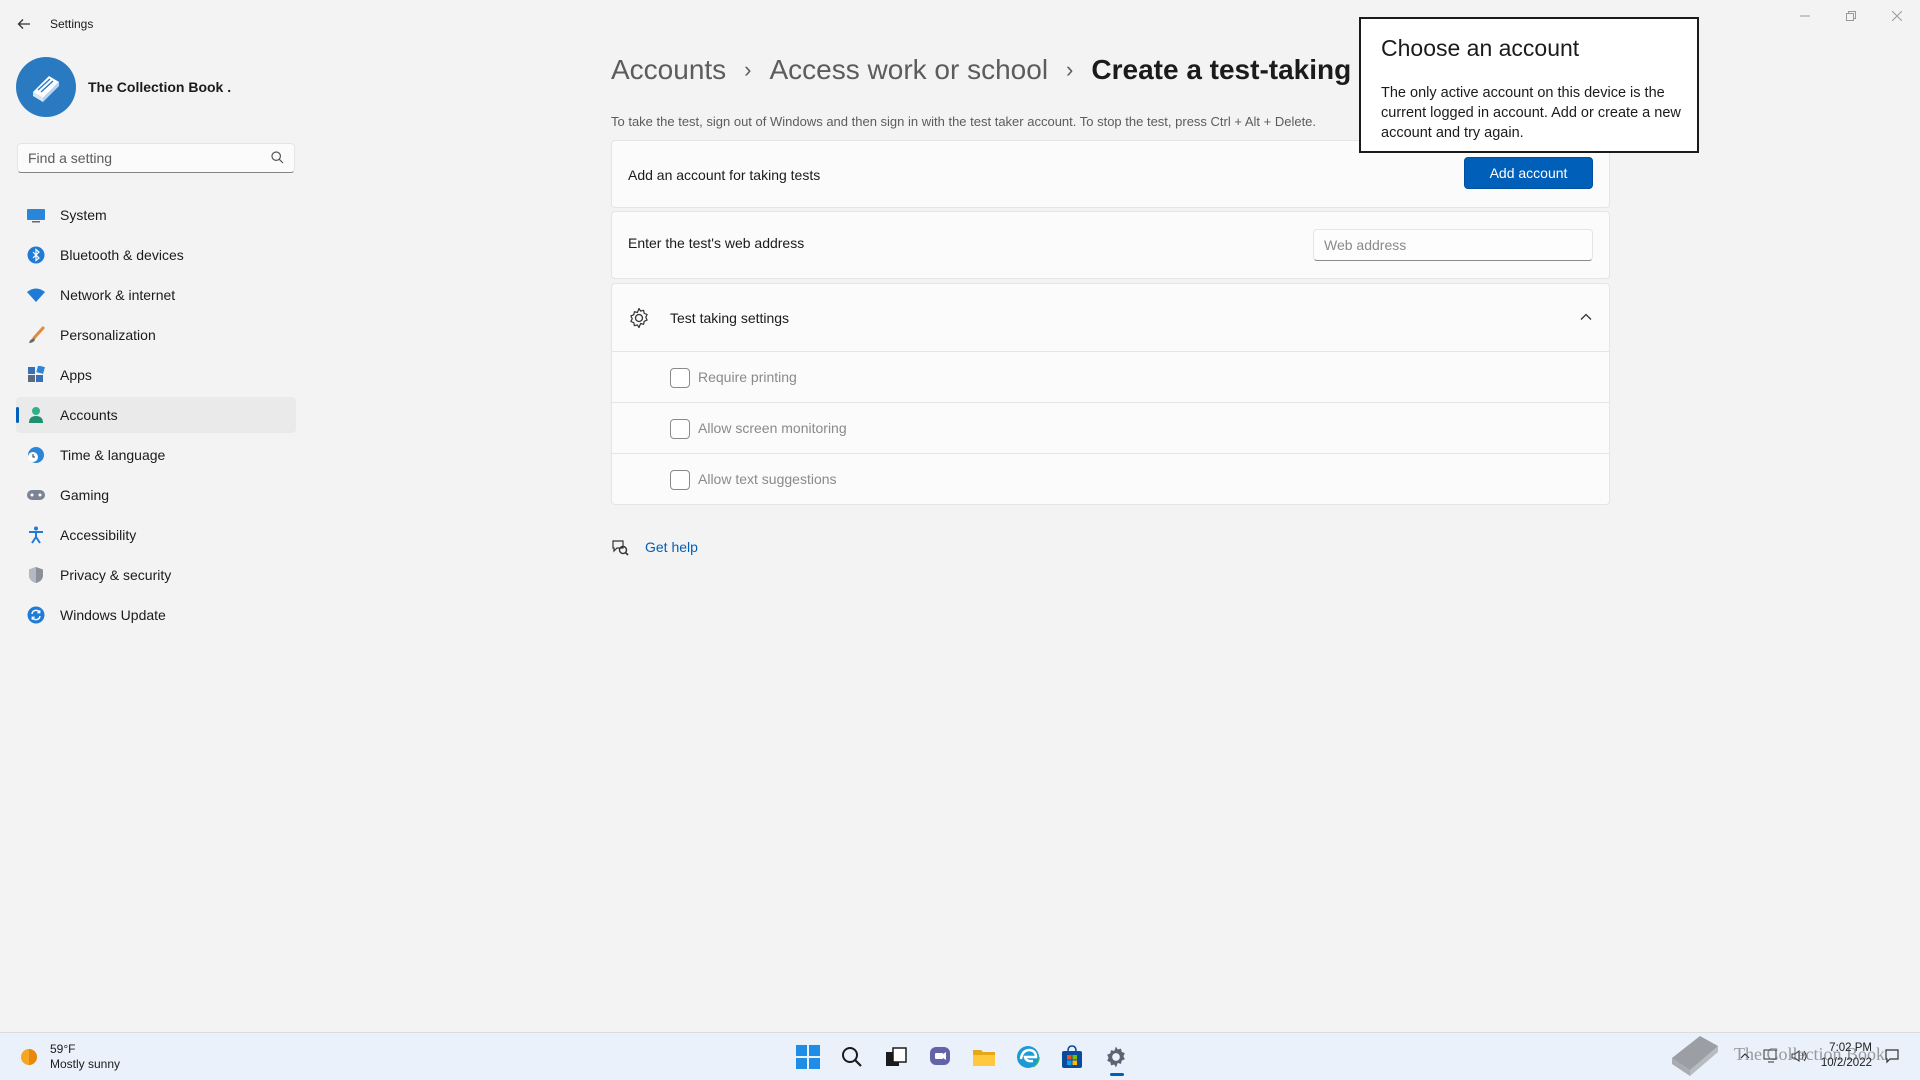 The image size is (1920, 1080). I want to click on sidebar-item-label: Network & internet, so click(118, 295).